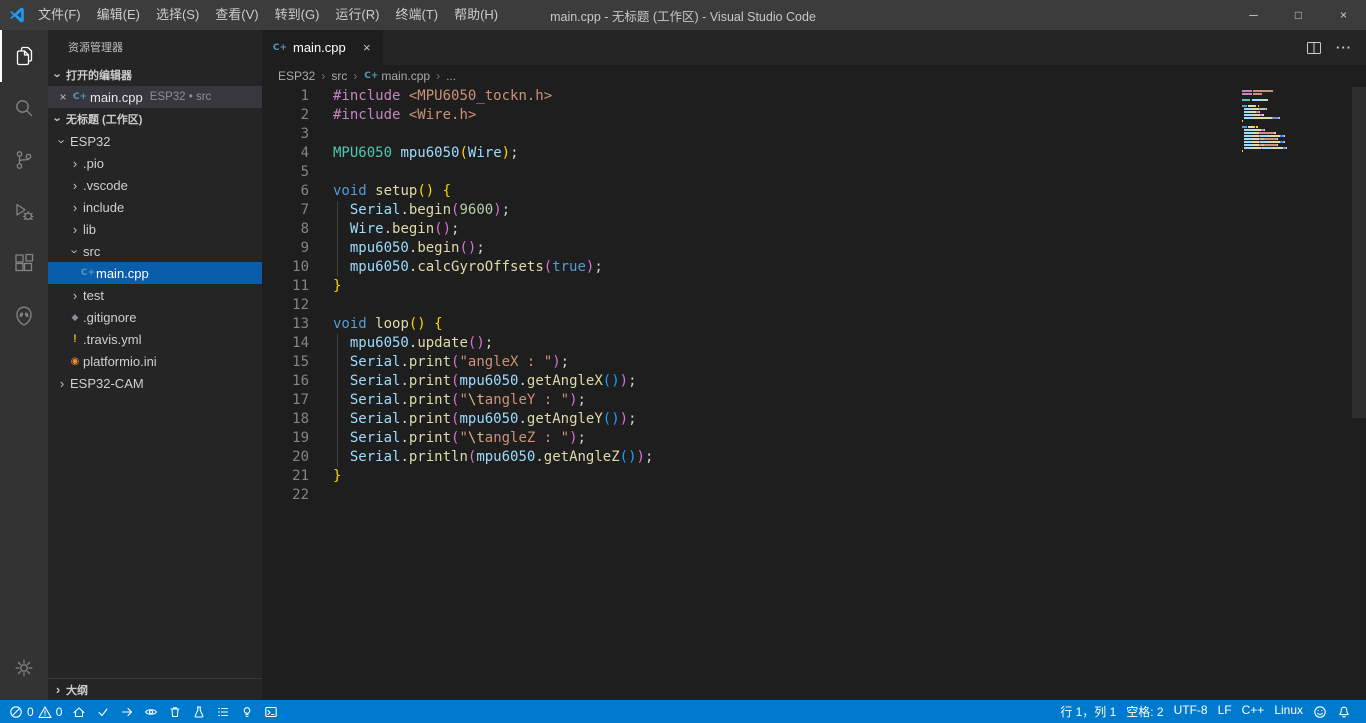 Image resolution: width=1366 pixels, height=723 pixels. Describe the element at coordinates (322, 47) in the screenshot. I see `tab-main-cpp: C+ main.cpp ×` at that location.